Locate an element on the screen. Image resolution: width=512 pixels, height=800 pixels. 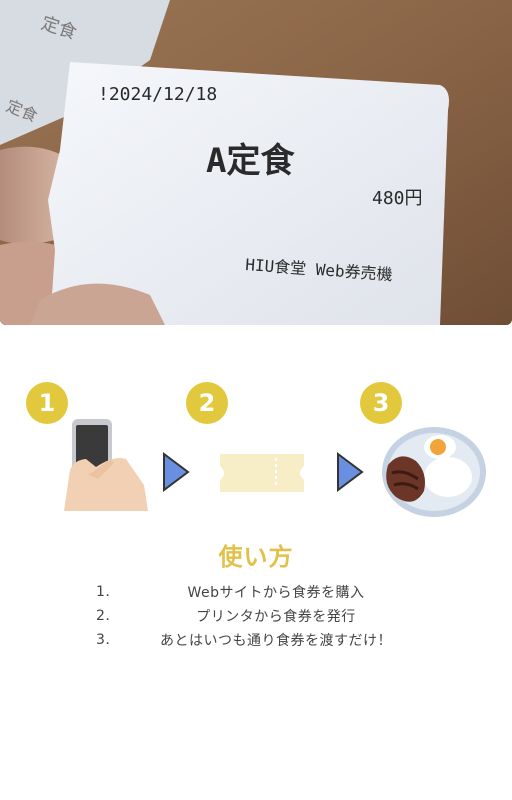
smartphone-hand-icon is located at coordinates (106, 465).